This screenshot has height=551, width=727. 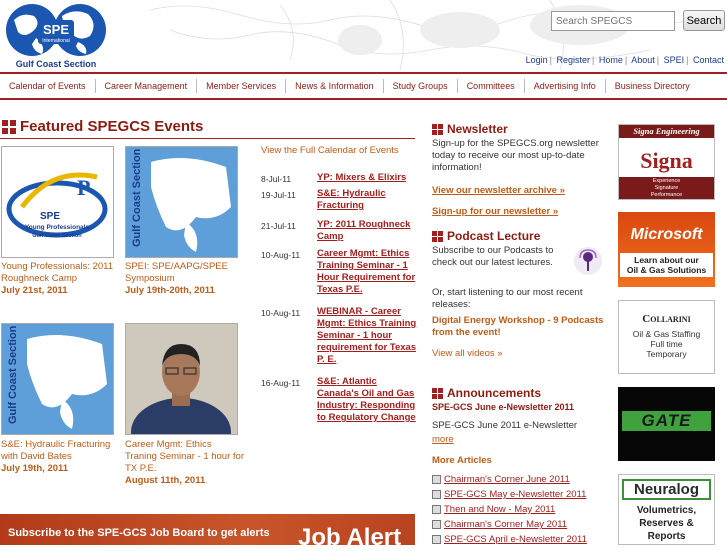 I want to click on event-date: August 11th, 2011, so click(x=165, y=480).